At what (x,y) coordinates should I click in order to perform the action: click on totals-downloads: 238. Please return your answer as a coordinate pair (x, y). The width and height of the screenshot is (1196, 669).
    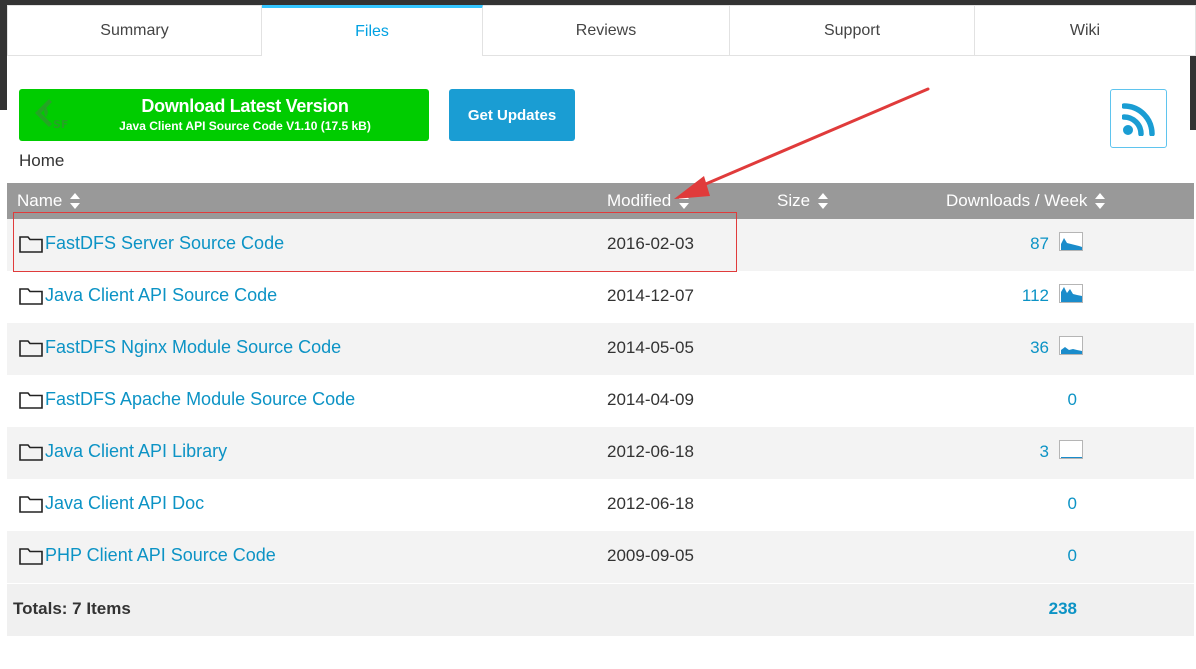
    Looking at the image, I should click on (1063, 609).